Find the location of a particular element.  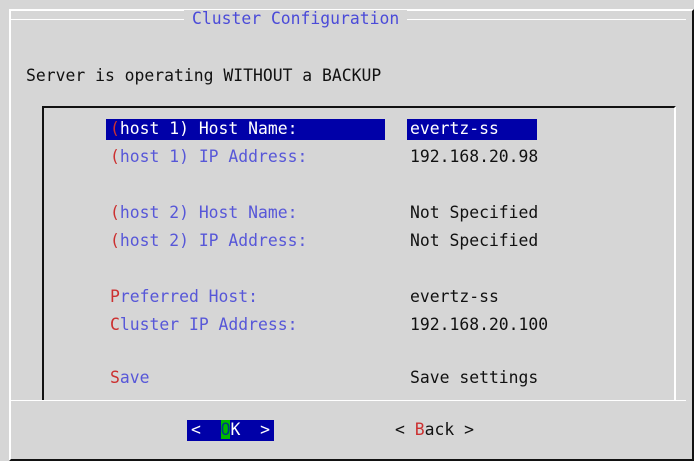

menu-item-label: (host 1) Host Name: is located at coordinates (245, 129).